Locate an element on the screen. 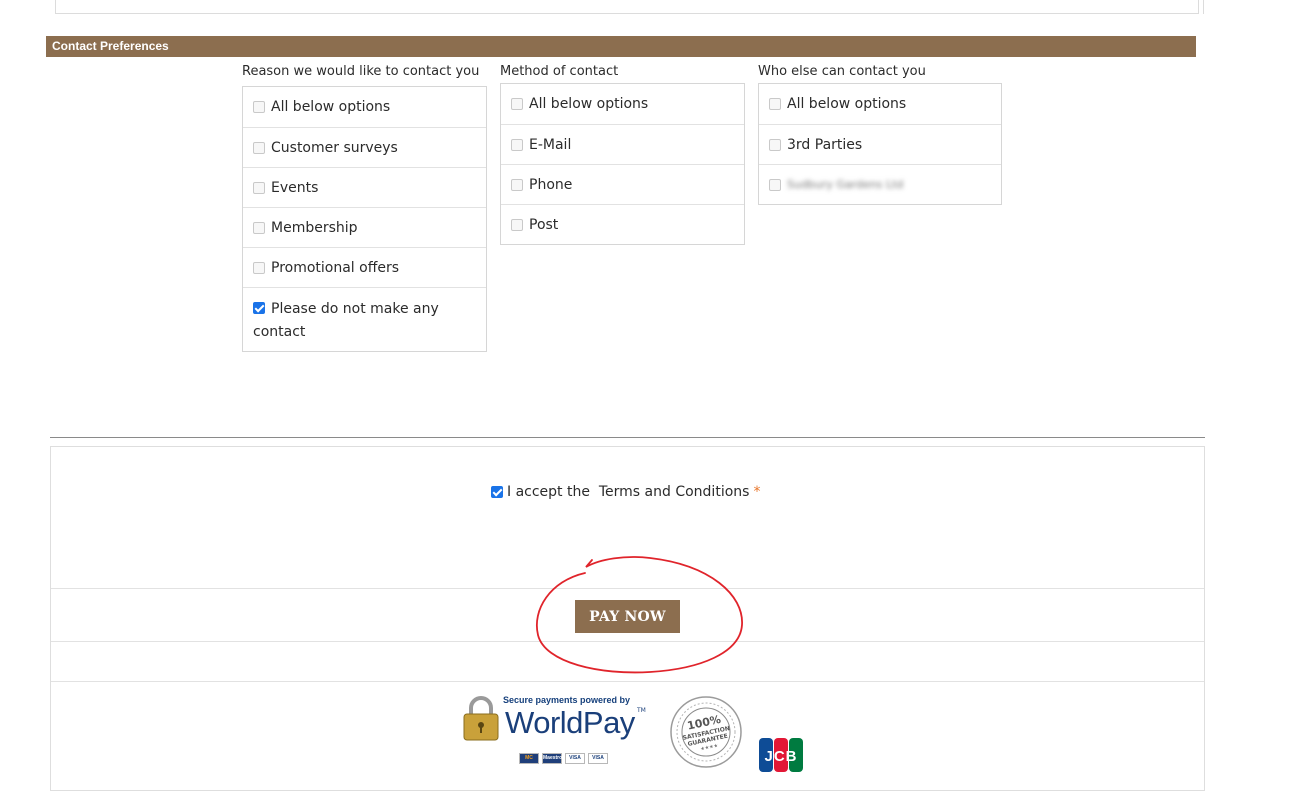 Image resolution: width=1289 pixels, height=795 pixels. jcb-logo: JCB is located at coordinates (781, 755).